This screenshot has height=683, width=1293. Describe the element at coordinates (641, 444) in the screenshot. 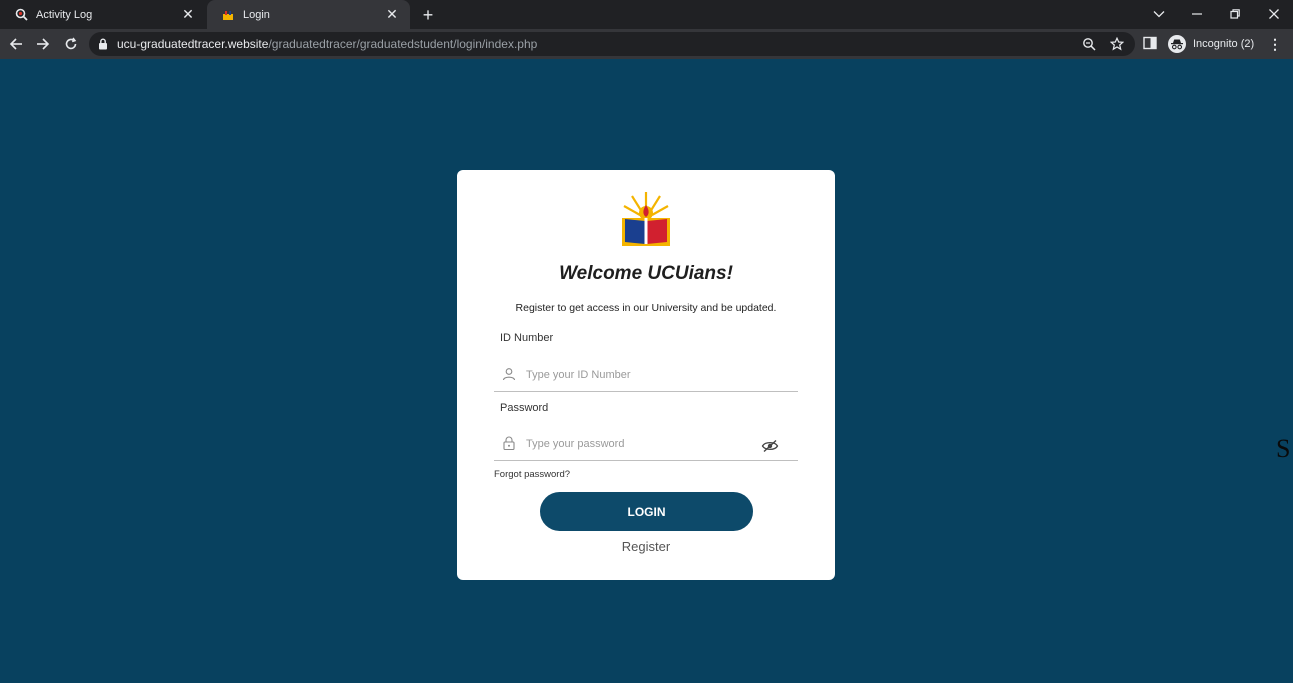

I see `password-input` at that location.